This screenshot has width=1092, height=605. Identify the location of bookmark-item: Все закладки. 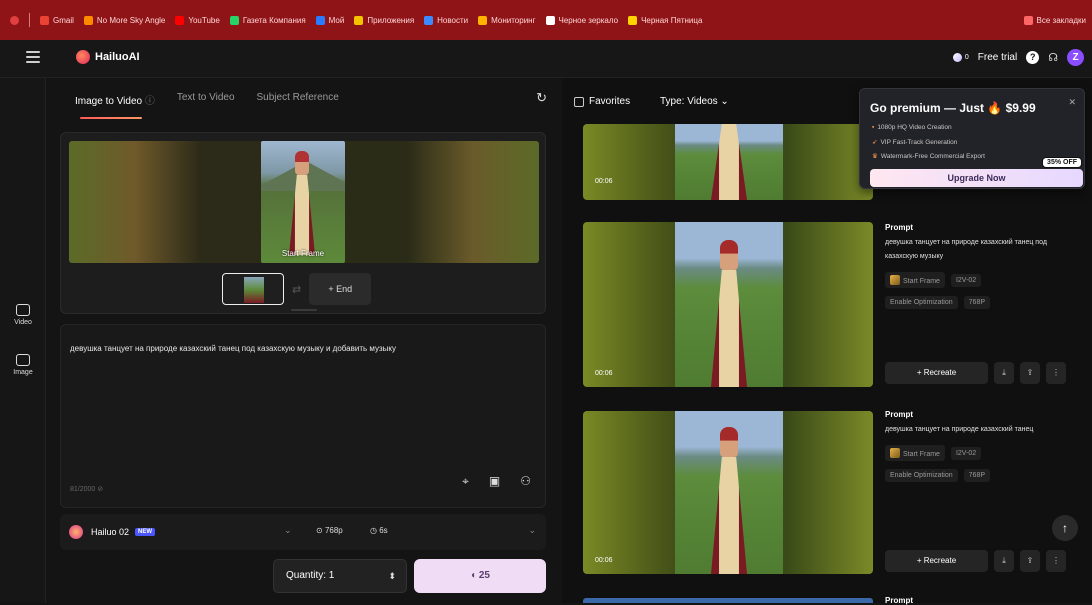
(1054, 20).